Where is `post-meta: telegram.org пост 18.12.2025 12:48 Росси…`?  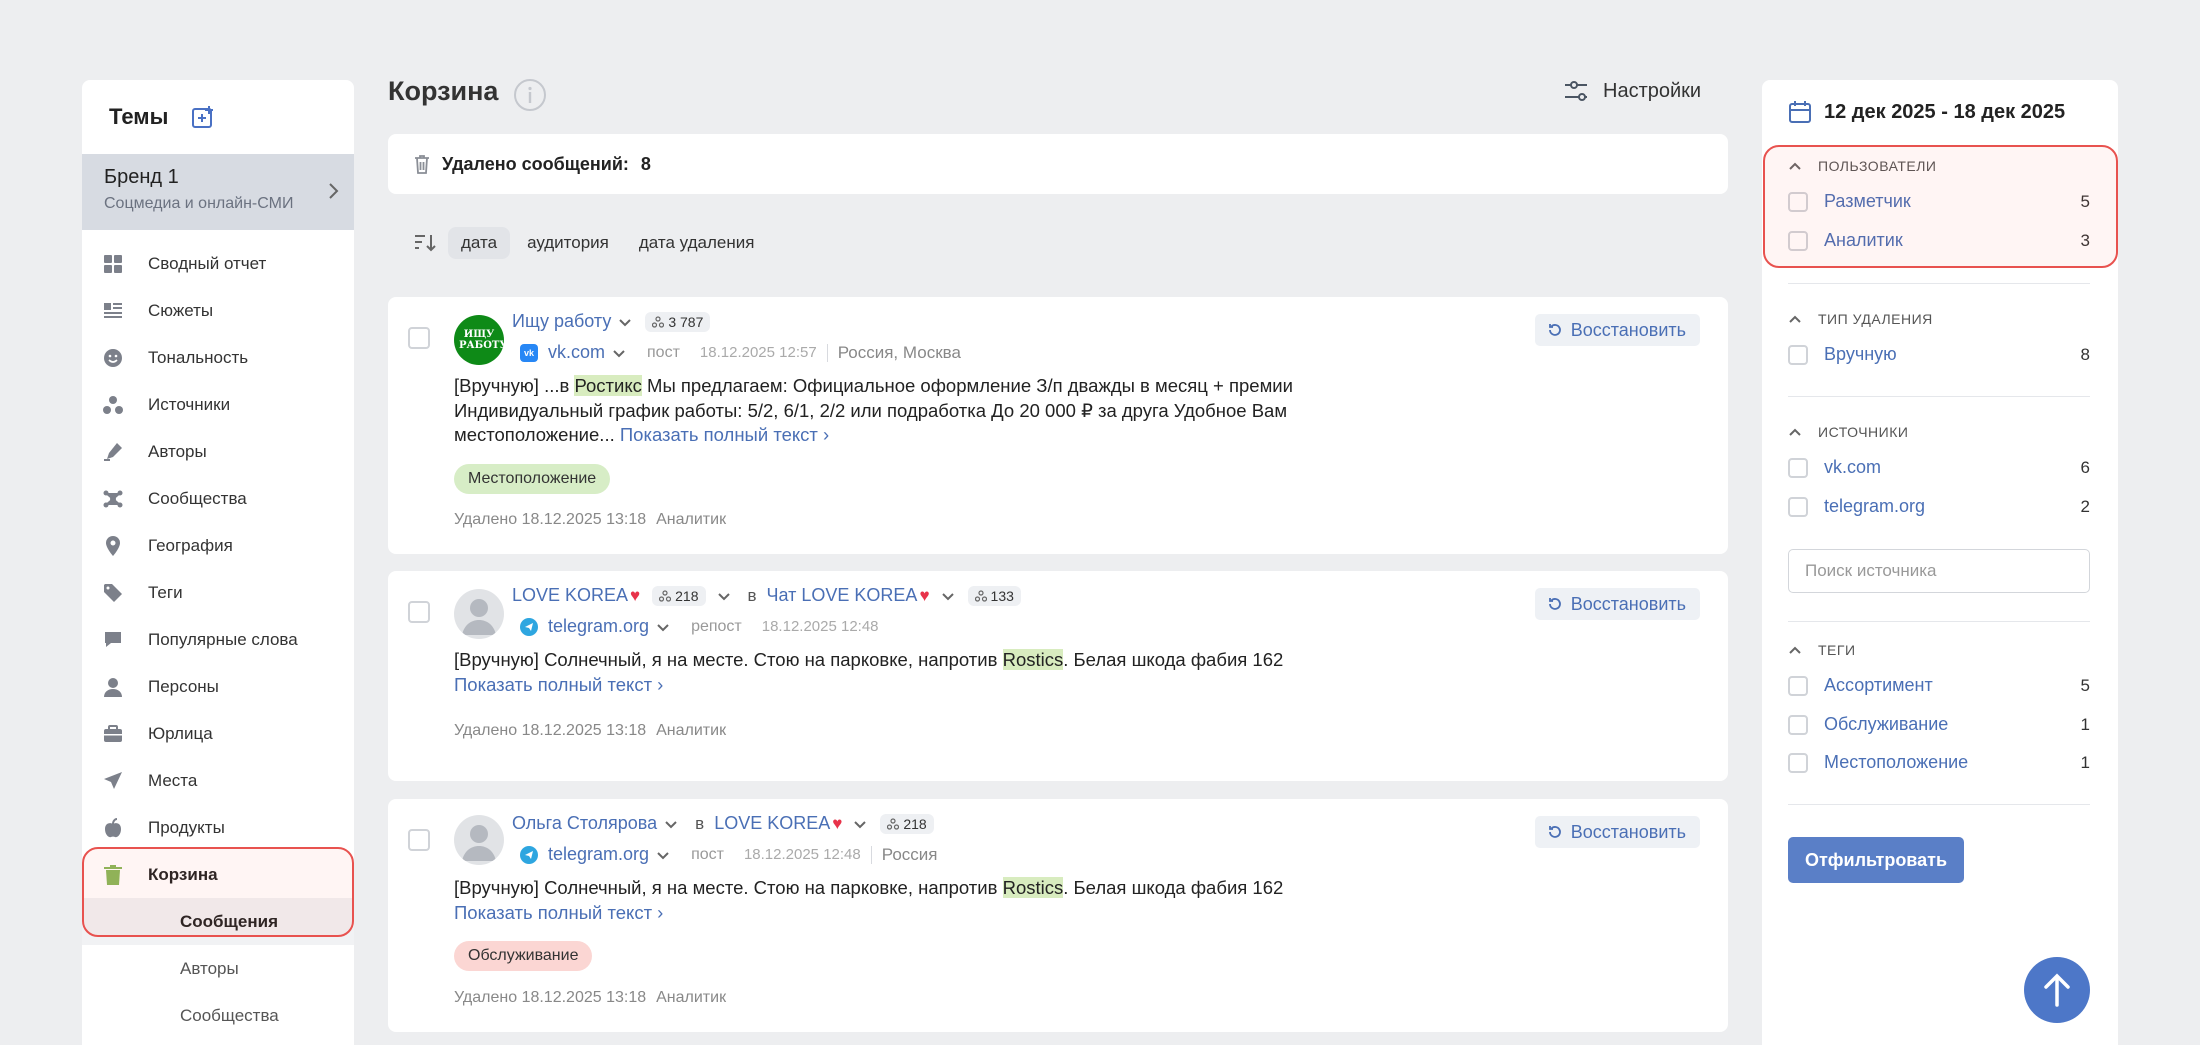 post-meta: telegram.org пост 18.12.2025 12:48 Росси… is located at coordinates (728, 854).